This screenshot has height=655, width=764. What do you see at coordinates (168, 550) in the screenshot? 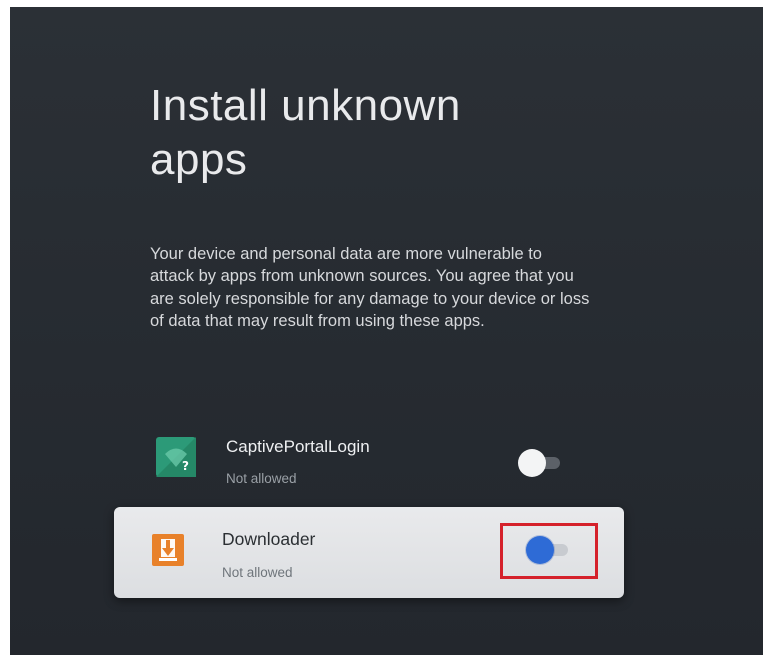
I see `downloader-arrow-icon` at bounding box center [168, 550].